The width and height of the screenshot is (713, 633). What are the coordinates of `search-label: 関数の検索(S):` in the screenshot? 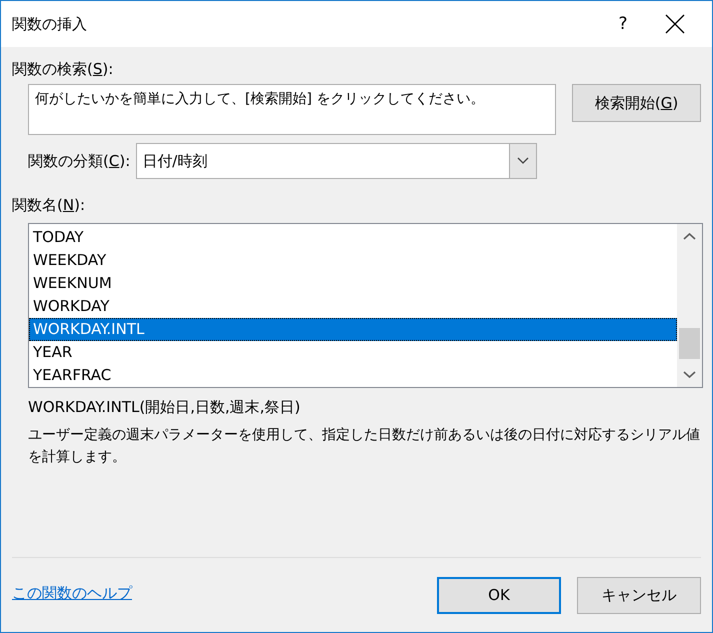 It's located at (63, 69).